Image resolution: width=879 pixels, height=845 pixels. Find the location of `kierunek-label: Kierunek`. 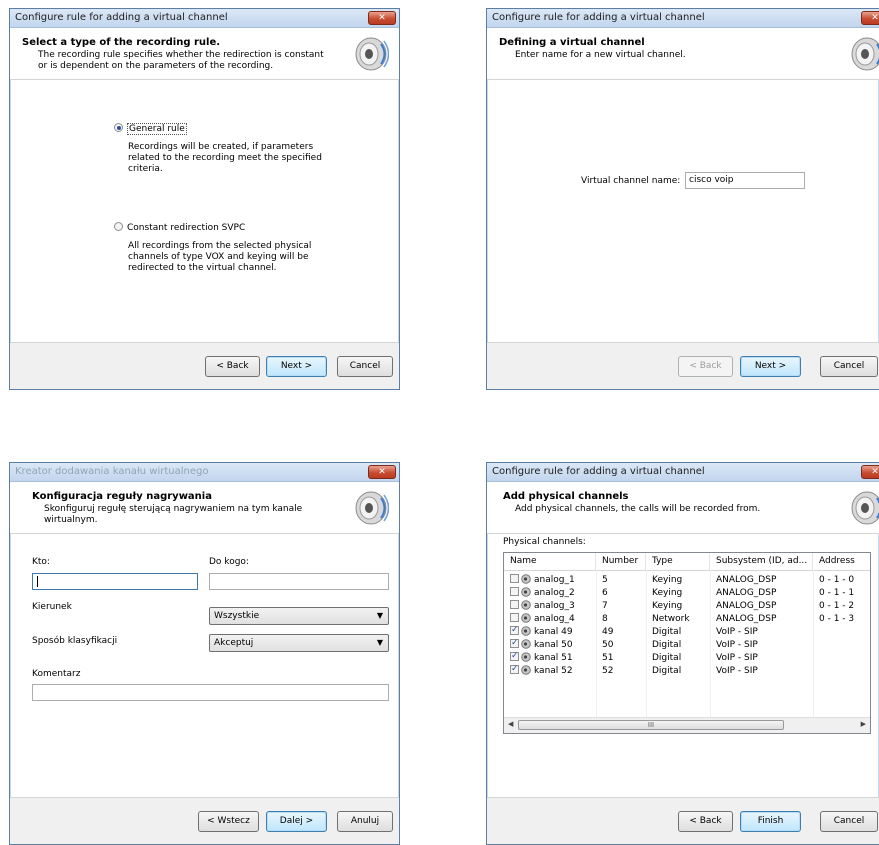

kierunek-label: Kierunek is located at coordinates (52, 607).